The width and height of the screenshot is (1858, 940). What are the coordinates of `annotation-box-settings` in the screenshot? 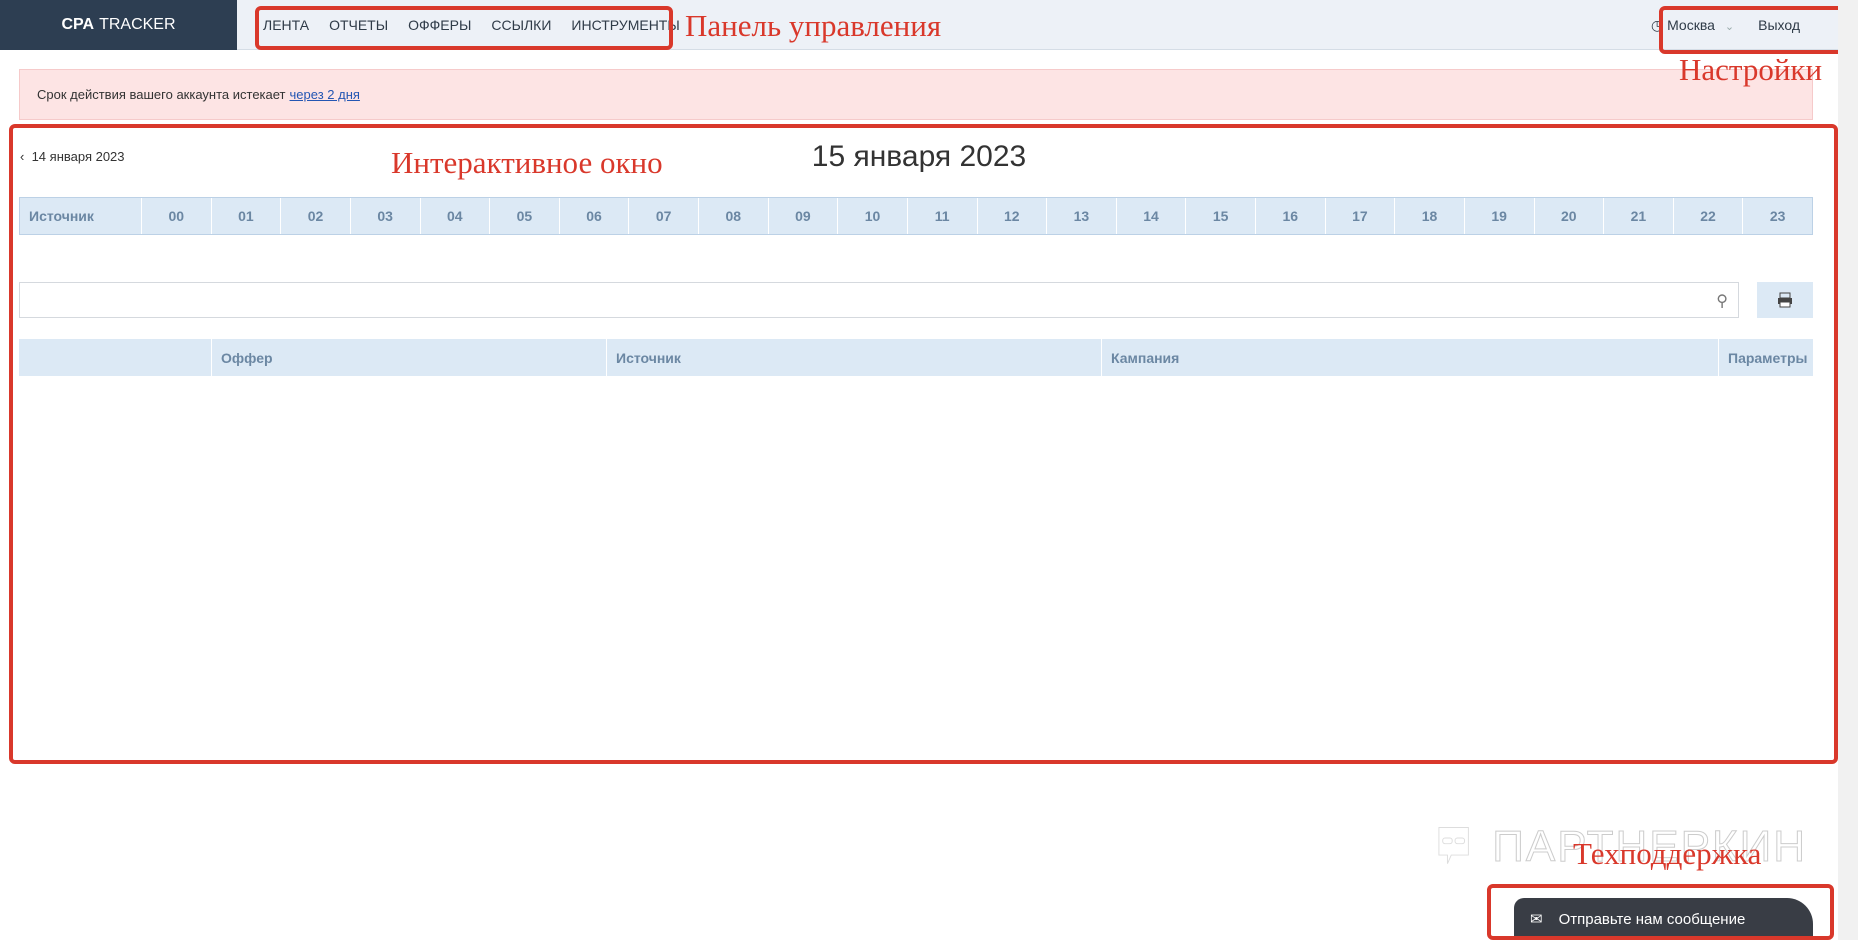 It's located at (1757, 30).